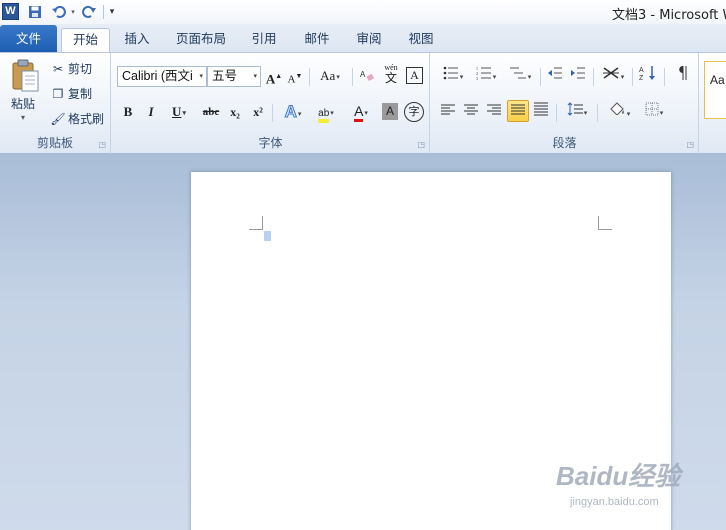 The image size is (726, 530). I want to click on grow-font-button: A▲, so click(274, 76).